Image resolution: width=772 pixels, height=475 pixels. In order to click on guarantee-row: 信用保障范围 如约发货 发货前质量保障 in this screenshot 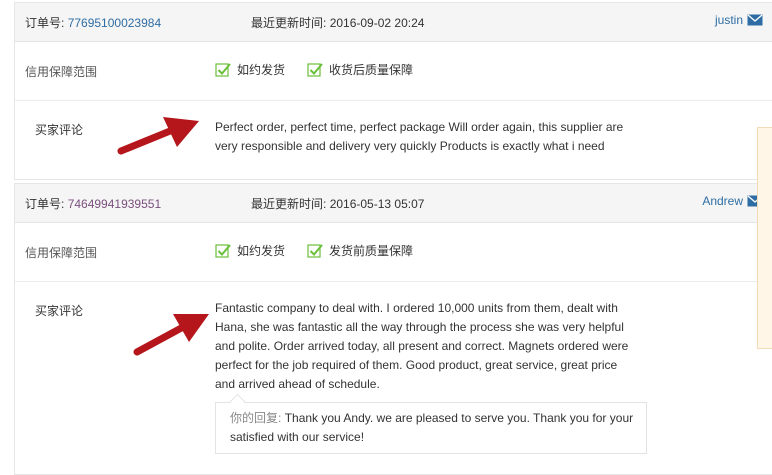, I will do `click(393, 252)`.